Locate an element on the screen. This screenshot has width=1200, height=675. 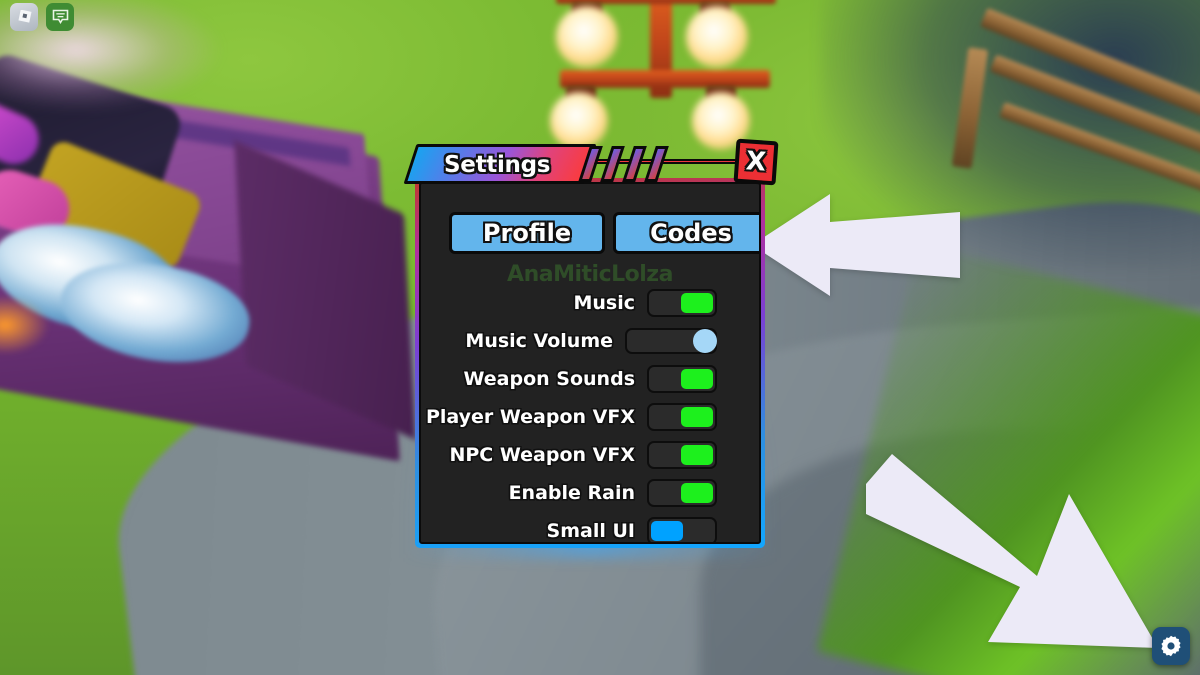
close-label: X is located at coordinates (756, 162).